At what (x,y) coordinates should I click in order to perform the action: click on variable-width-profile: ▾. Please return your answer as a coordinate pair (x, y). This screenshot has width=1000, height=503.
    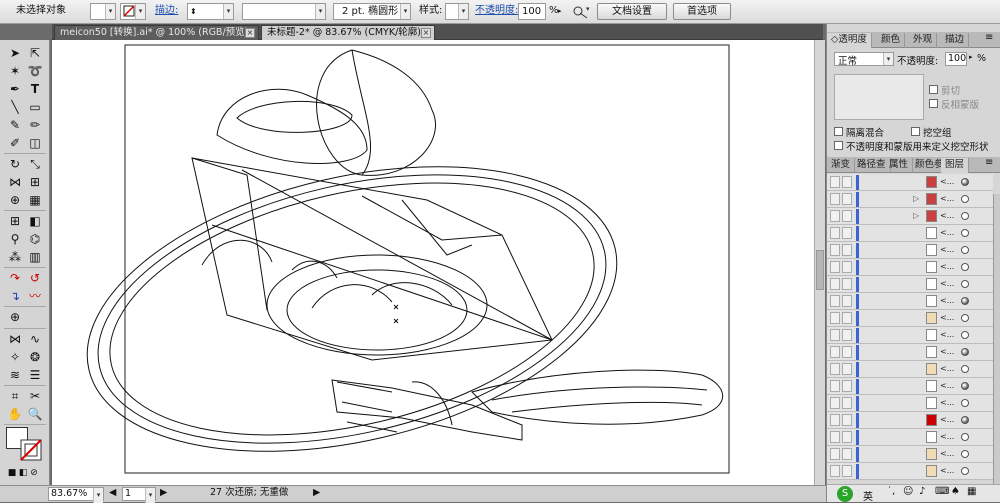
    Looking at the image, I should click on (284, 11).